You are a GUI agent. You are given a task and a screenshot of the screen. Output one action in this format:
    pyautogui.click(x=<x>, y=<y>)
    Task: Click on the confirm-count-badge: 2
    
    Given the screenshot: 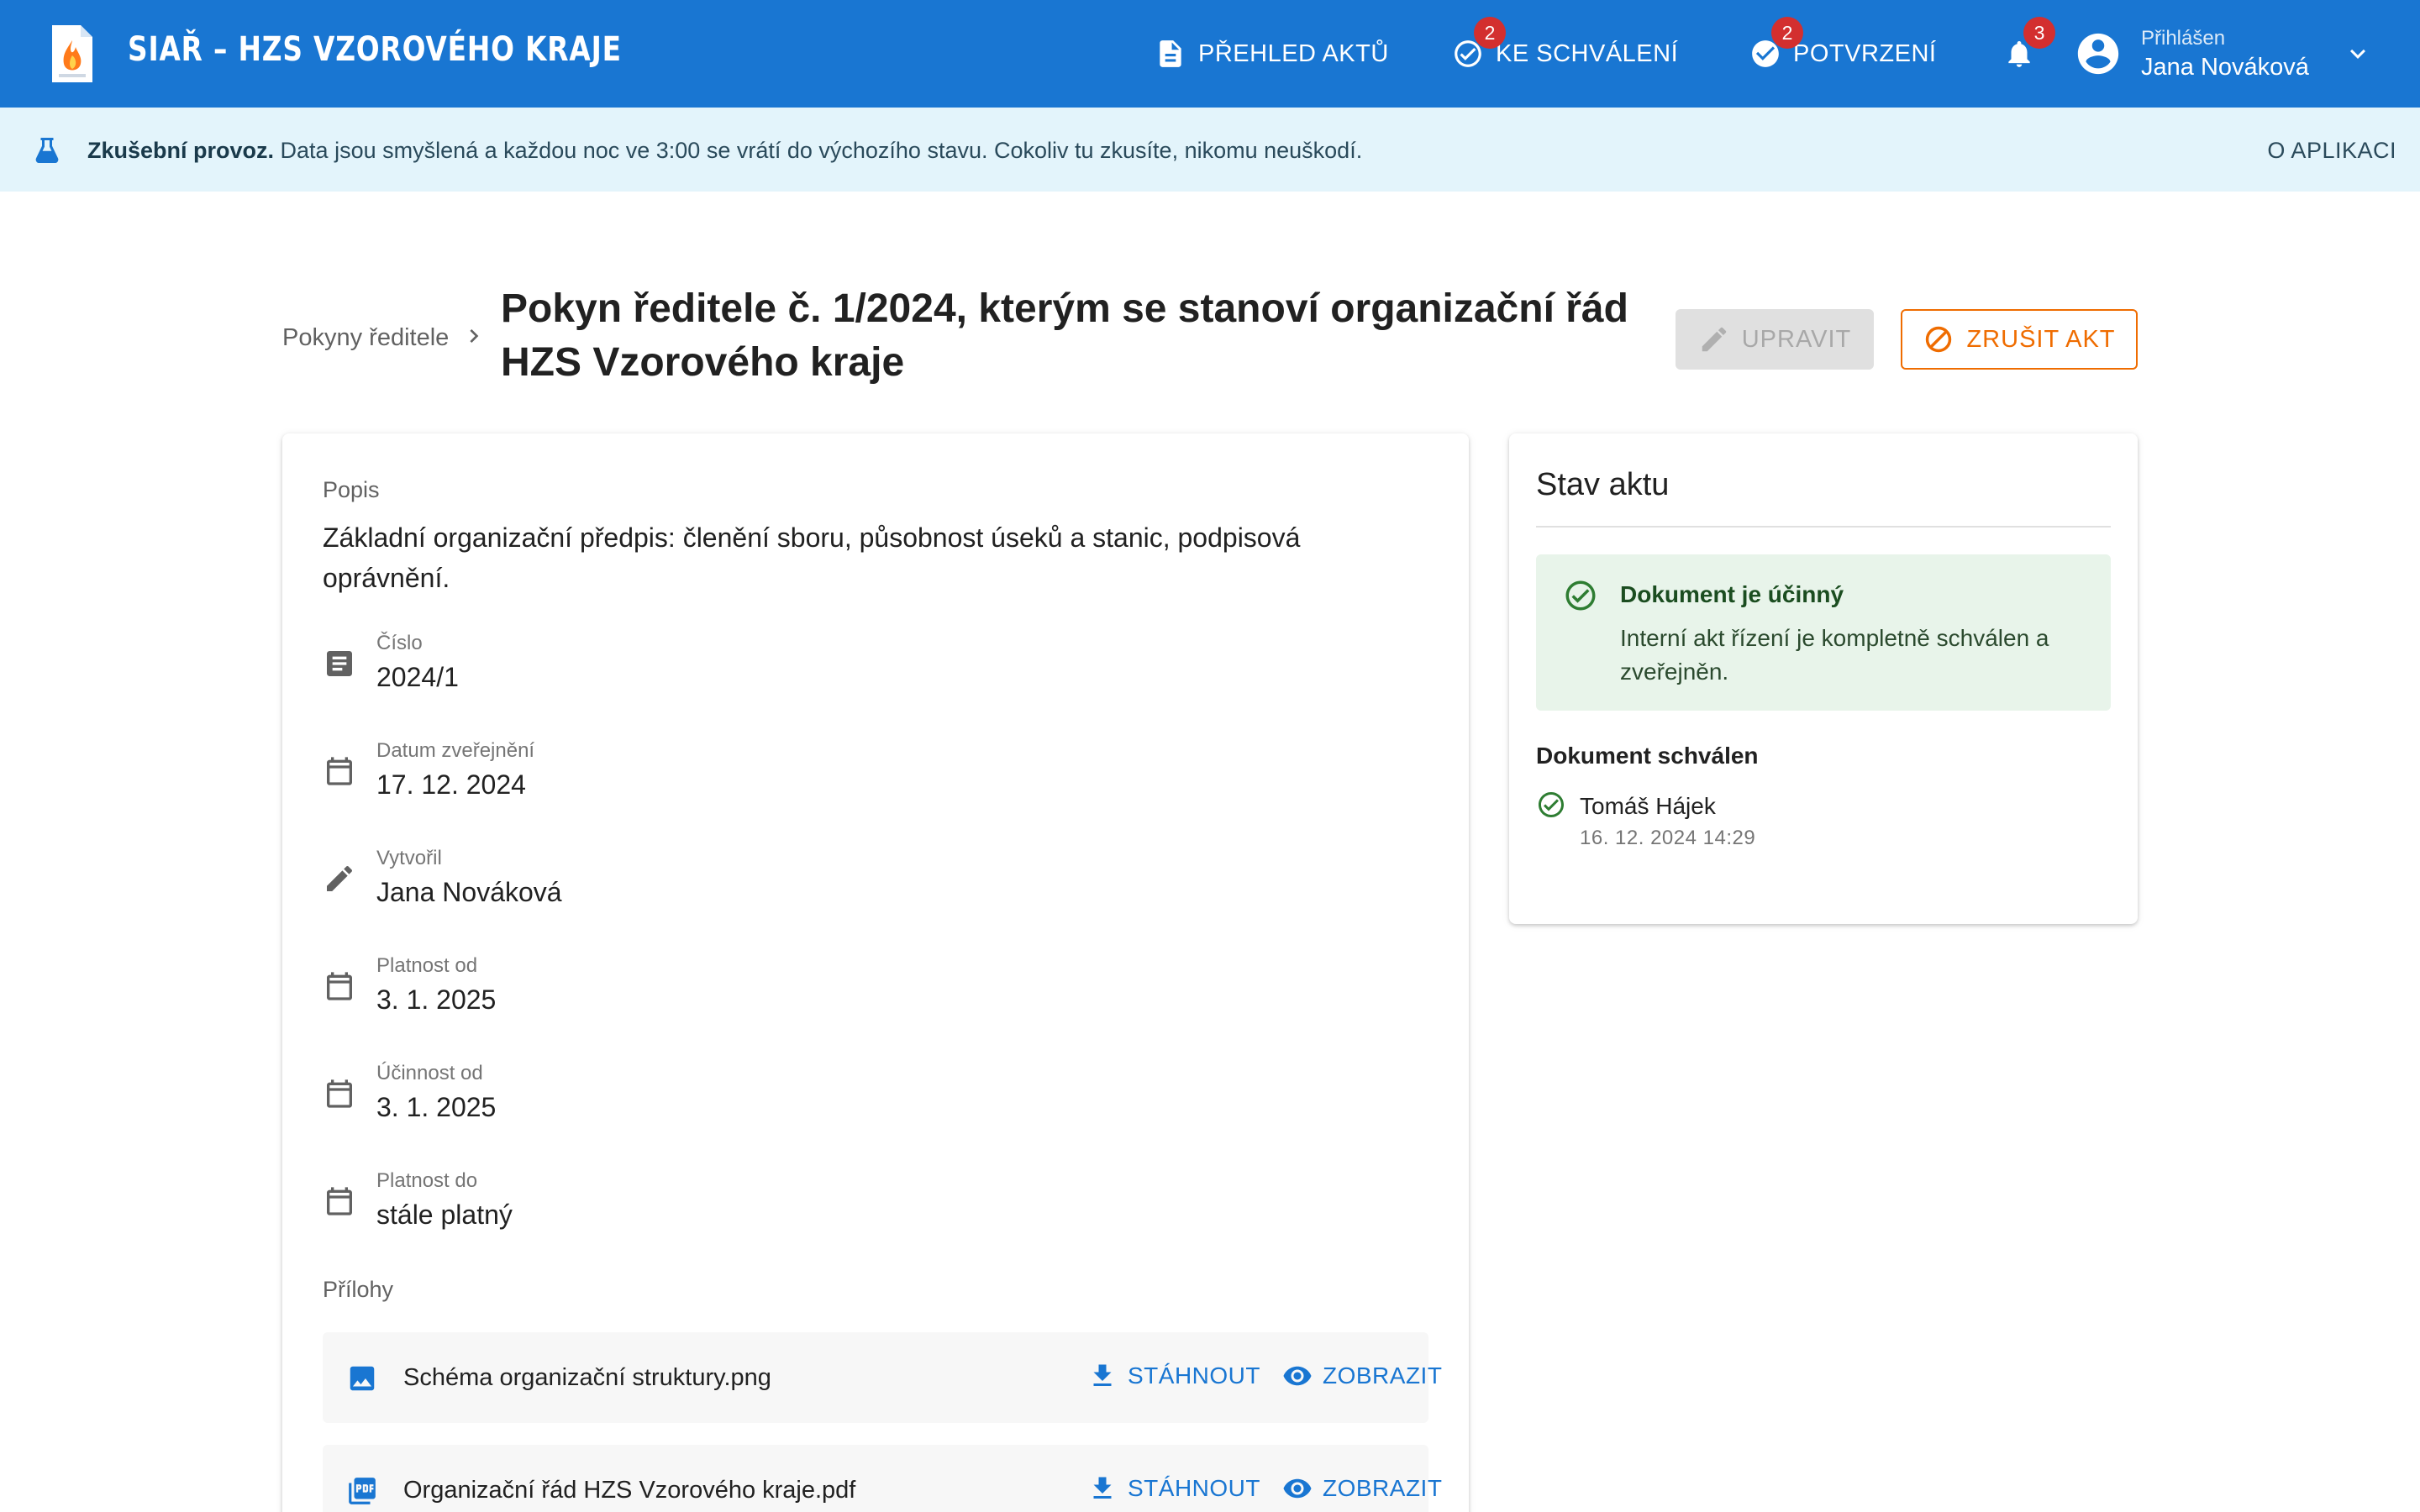 What is the action you would take?
    pyautogui.click(x=1787, y=33)
    